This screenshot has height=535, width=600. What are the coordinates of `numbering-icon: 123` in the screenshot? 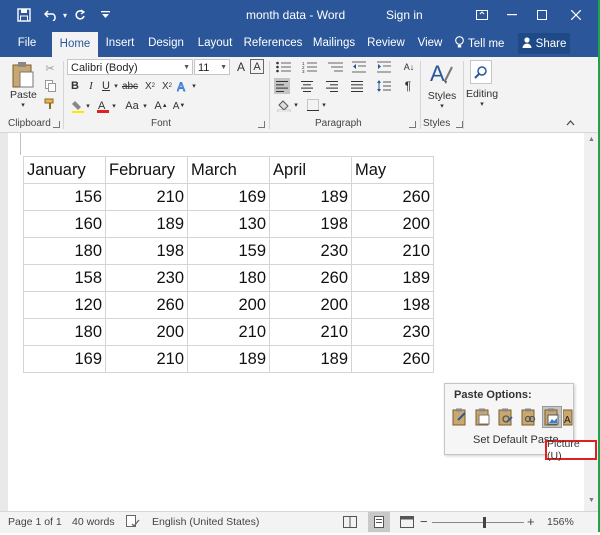 It's located at (310, 67).